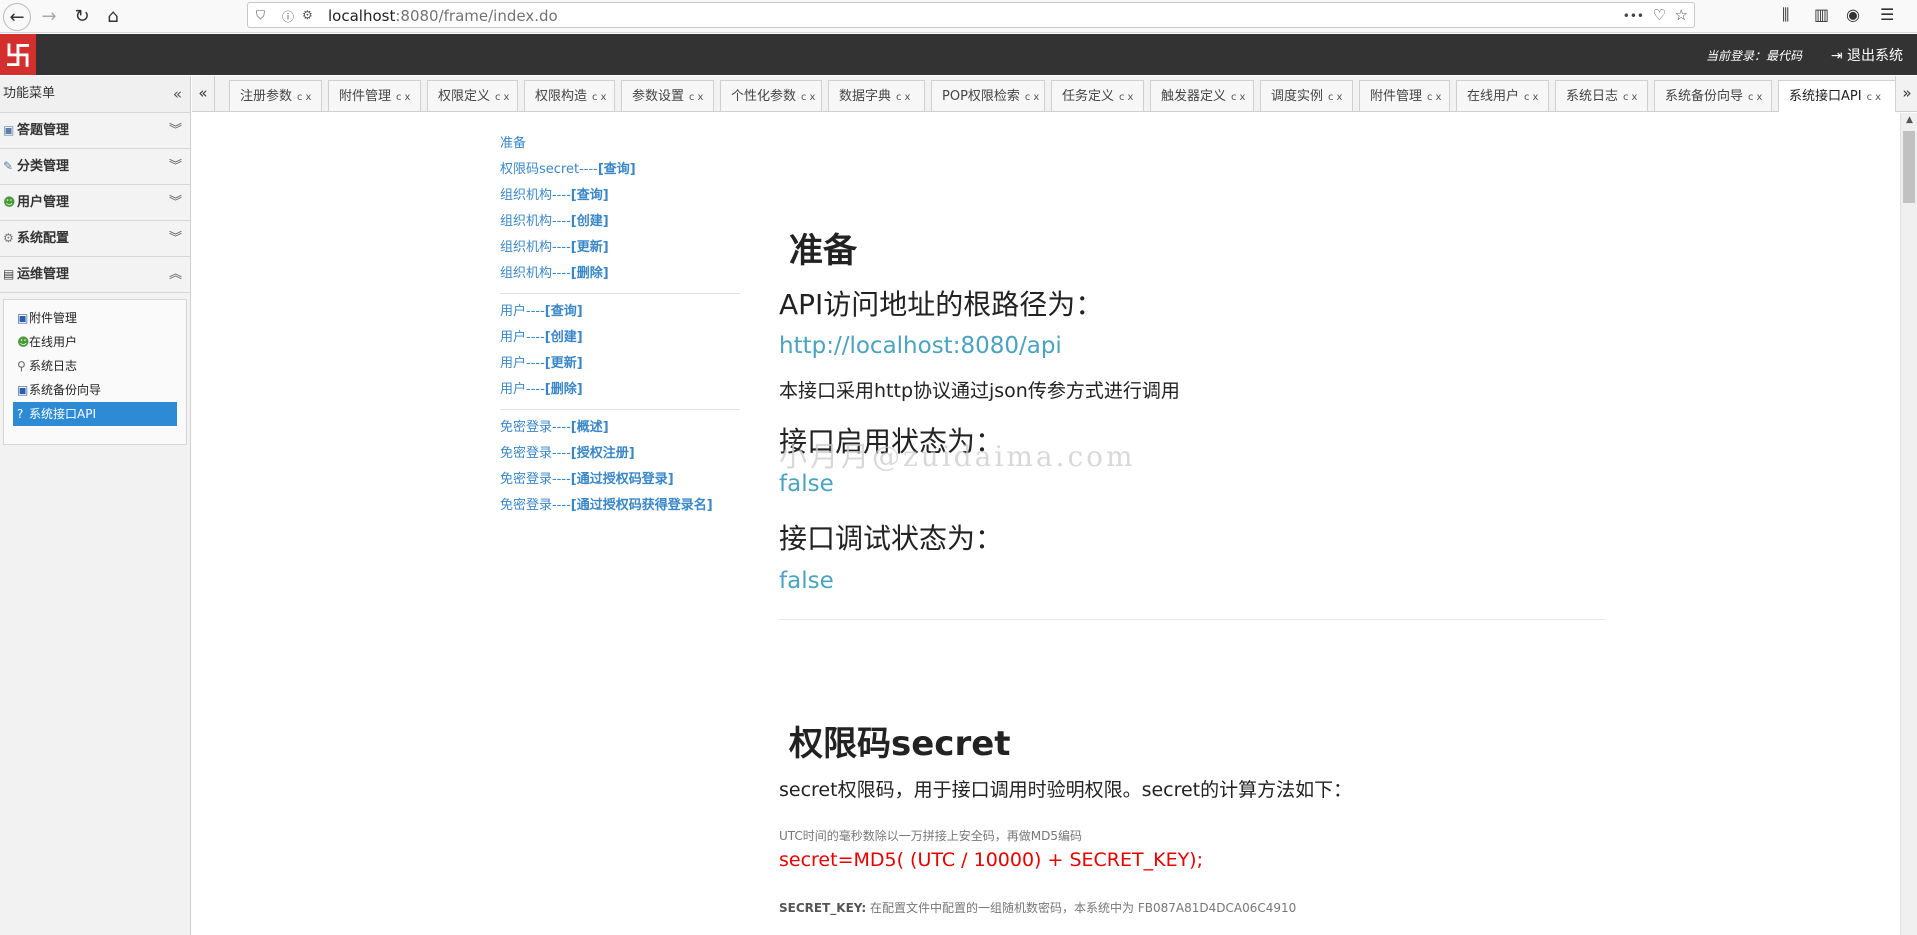 This screenshot has height=935, width=1917. I want to click on forward-icon: →, so click(49, 16).